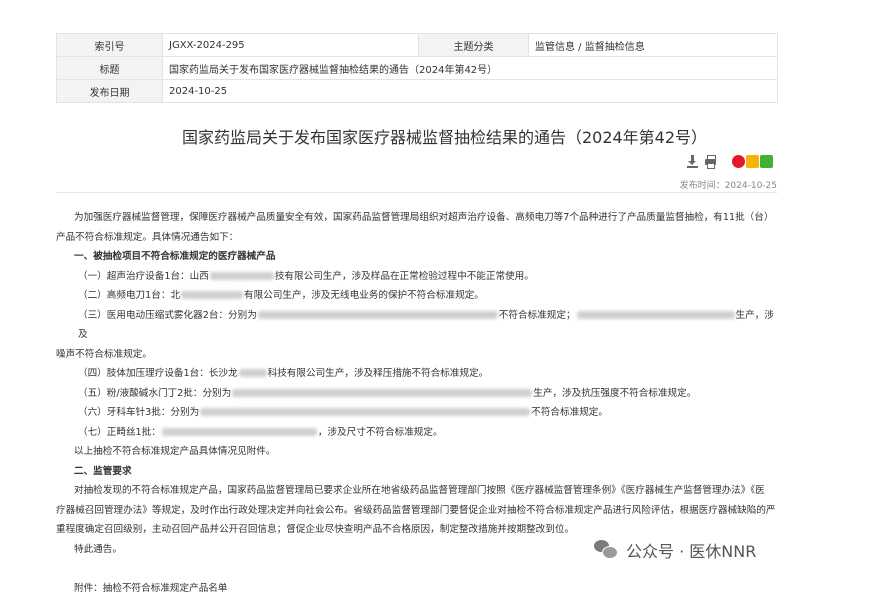  Describe the element at coordinates (143, 276) in the screenshot. I see `item-1-start: （一）超声治疗设备1台：山西` at that location.